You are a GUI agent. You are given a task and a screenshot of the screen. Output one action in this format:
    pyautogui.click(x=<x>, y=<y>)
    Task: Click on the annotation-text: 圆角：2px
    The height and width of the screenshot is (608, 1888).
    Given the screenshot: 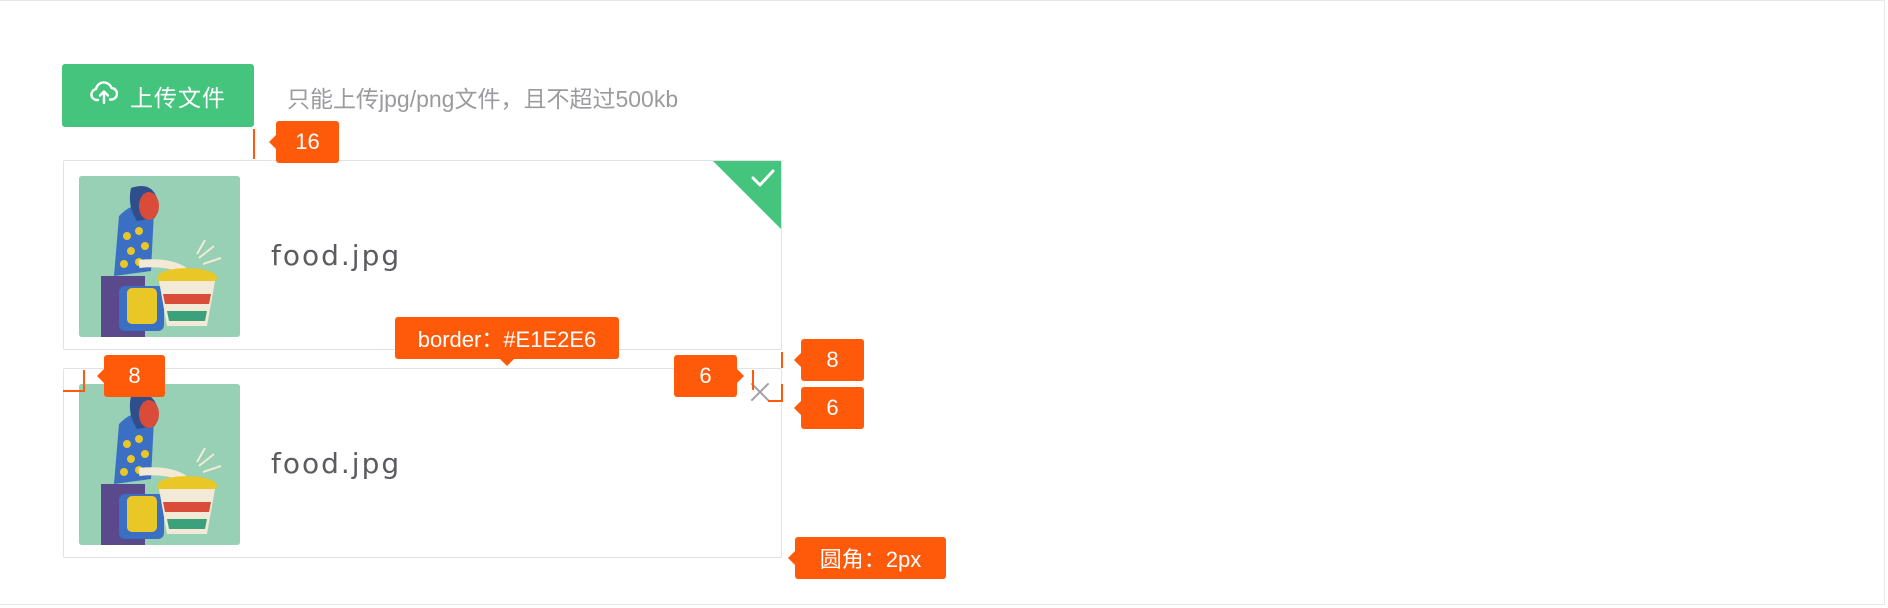 What is the action you would take?
    pyautogui.click(x=870, y=559)
    